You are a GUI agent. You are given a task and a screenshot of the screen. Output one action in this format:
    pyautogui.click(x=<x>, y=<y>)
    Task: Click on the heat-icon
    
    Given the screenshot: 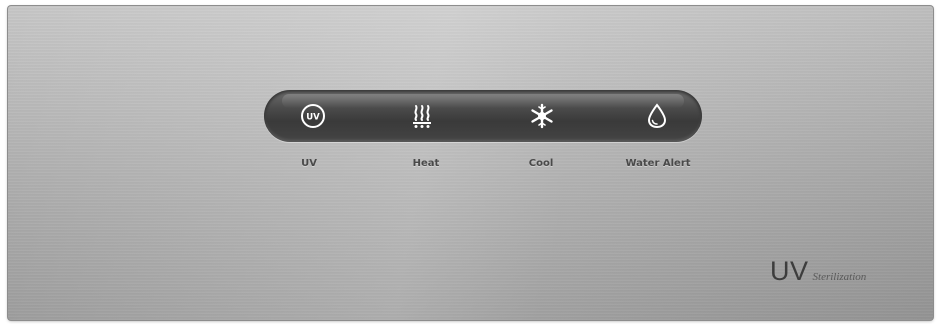 What is the action you would take?
    pyautogui.click(x=422, y=116)
    